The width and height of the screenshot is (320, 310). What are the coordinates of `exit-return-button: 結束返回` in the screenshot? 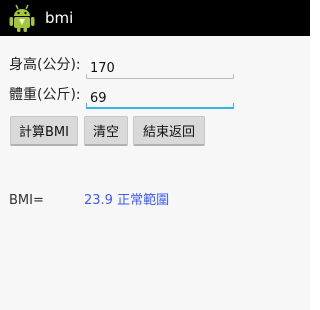 It's located at (169, 131).